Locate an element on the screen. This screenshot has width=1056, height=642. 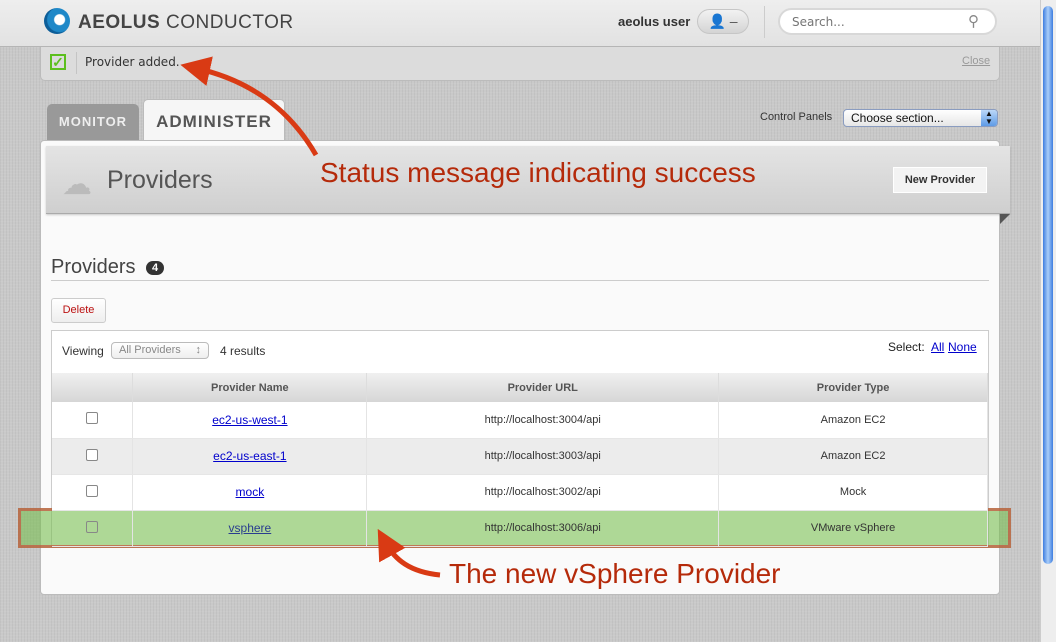
table-row: mock http://localhost:3002/api Mock is located at coordinates (520, 492).